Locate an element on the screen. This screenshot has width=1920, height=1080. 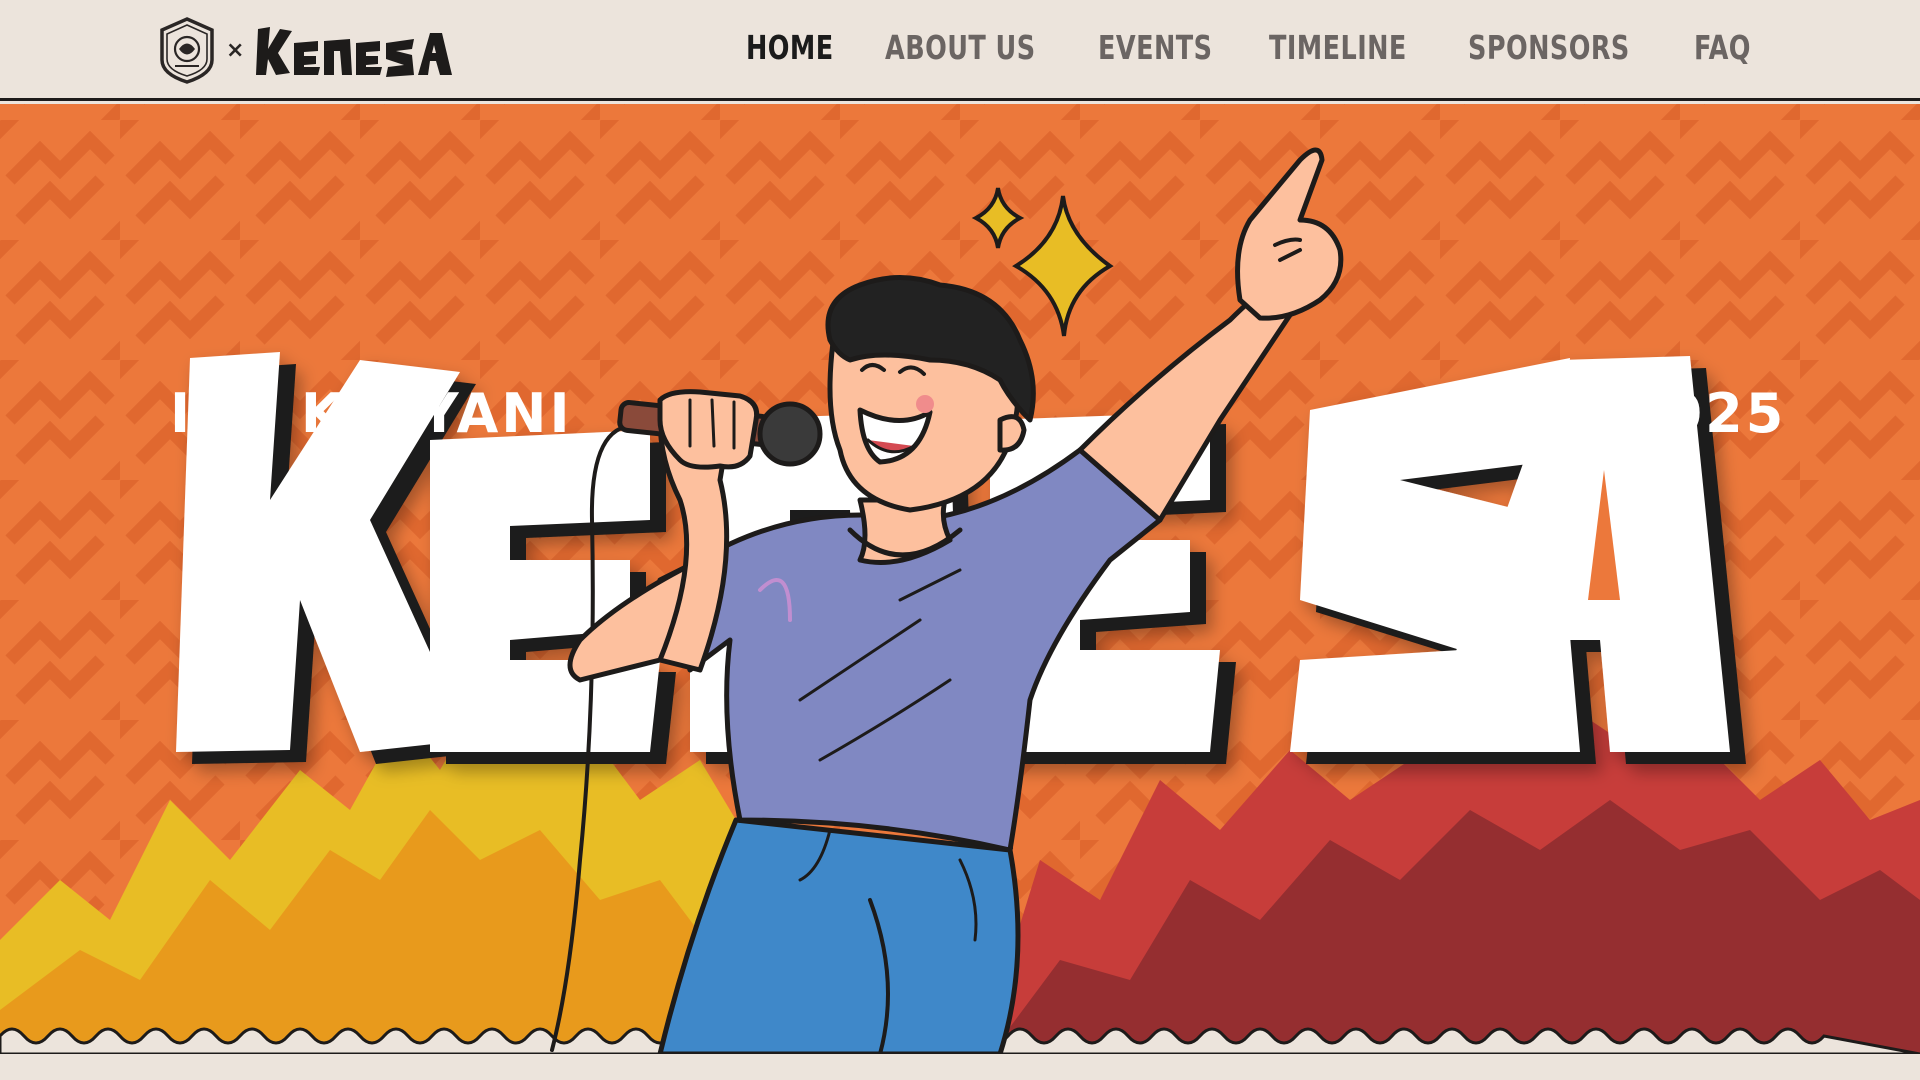
college-crest-icon is located at coordinates (187, 50).